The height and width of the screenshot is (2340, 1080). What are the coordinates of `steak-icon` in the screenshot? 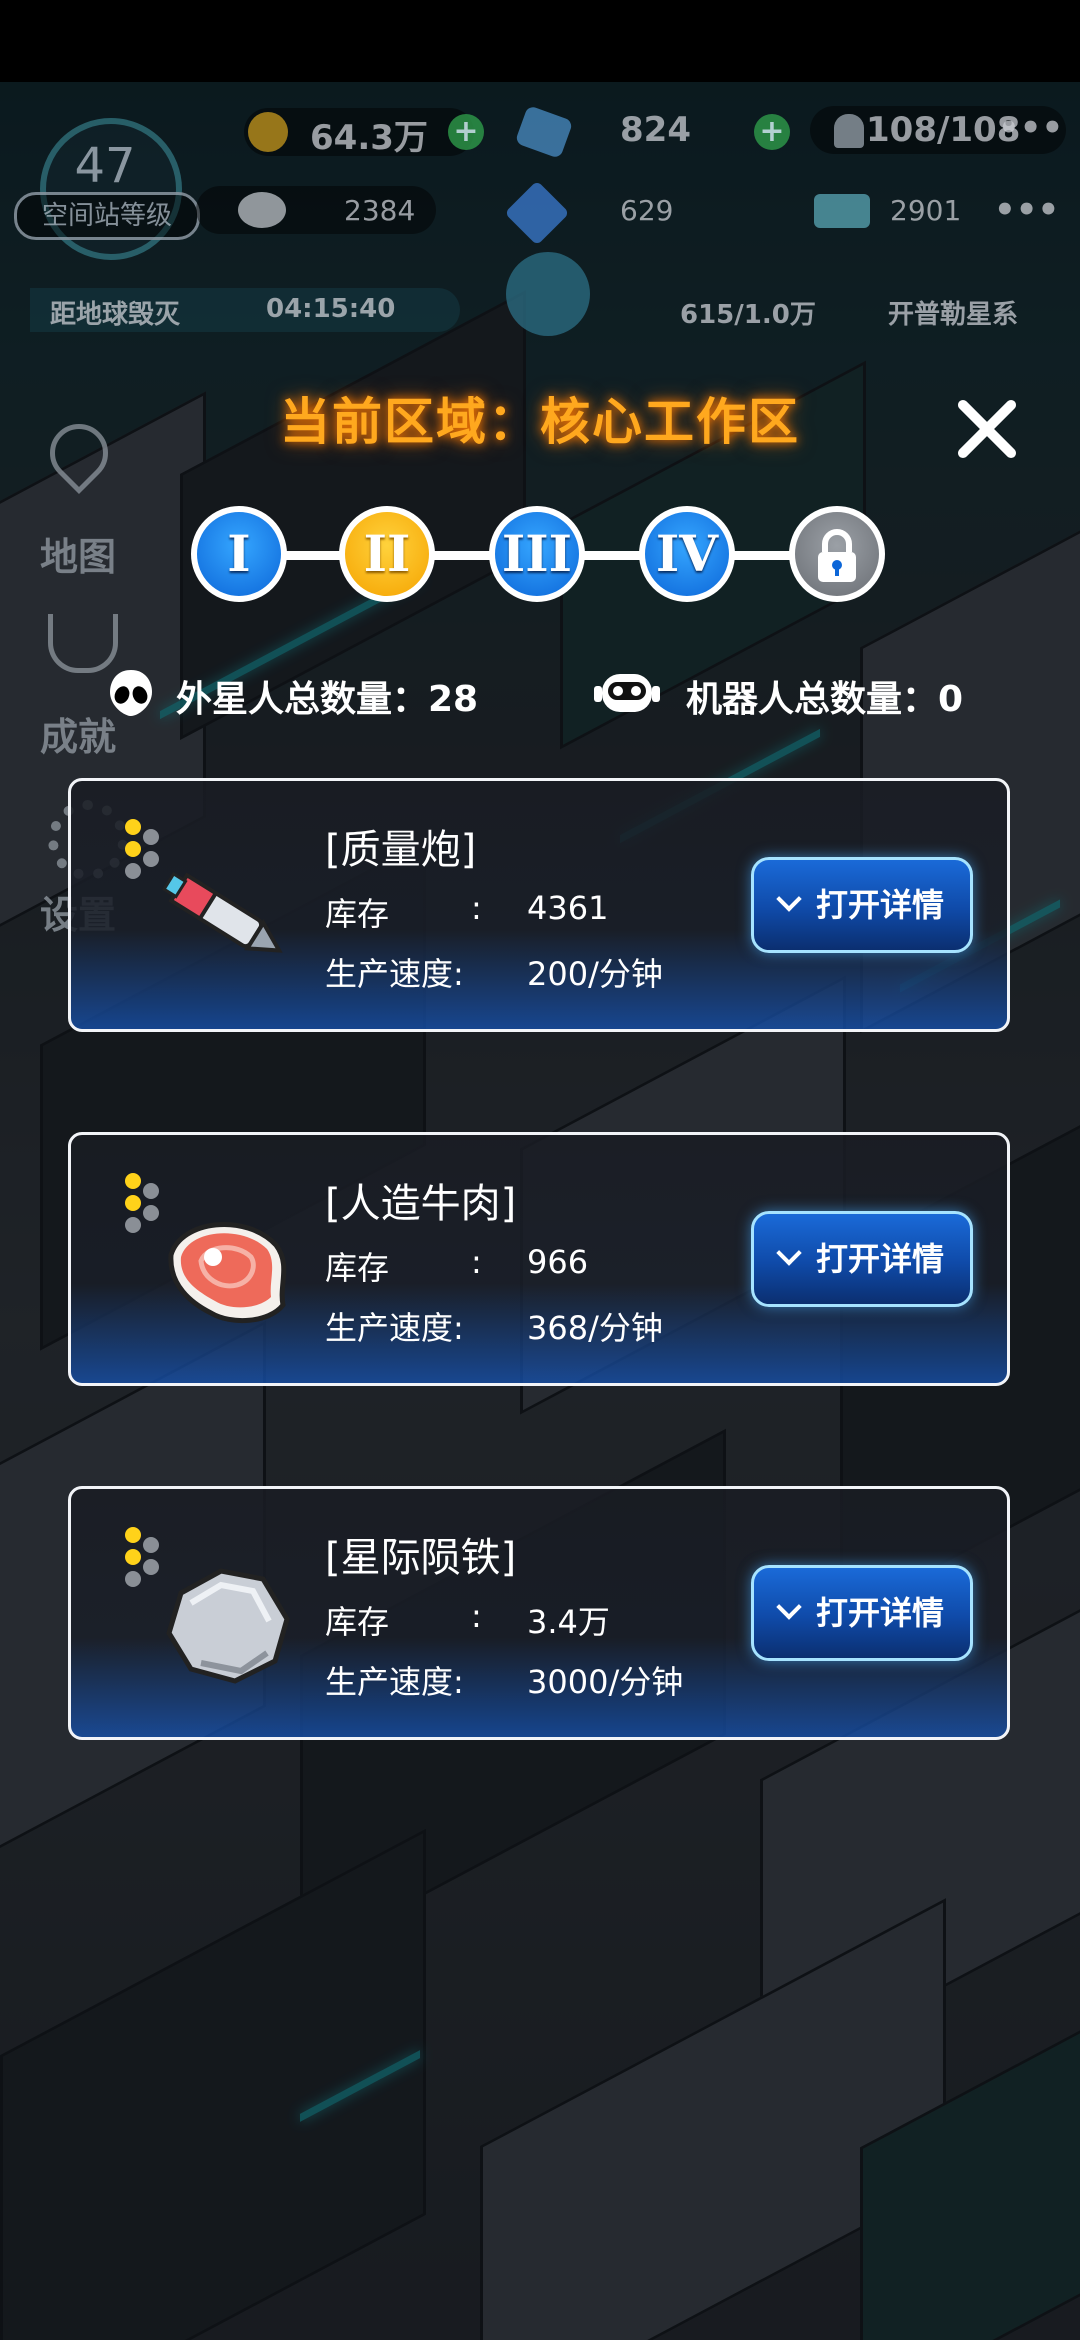 It's located at (227, 1273).